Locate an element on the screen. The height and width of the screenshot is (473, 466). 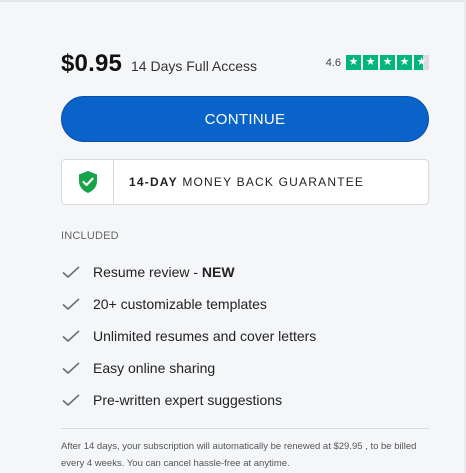
plan-price: $0.95 is located at coordinates (92, 63).